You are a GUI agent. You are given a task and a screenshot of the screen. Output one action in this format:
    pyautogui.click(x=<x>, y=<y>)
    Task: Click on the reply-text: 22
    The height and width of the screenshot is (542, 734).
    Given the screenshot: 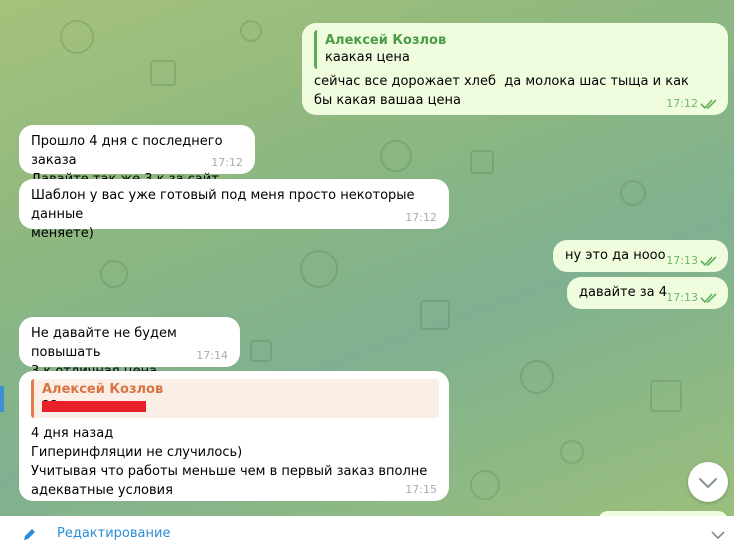 What is the action you would take?
    pyautogui.click(x=236, y=406)
    